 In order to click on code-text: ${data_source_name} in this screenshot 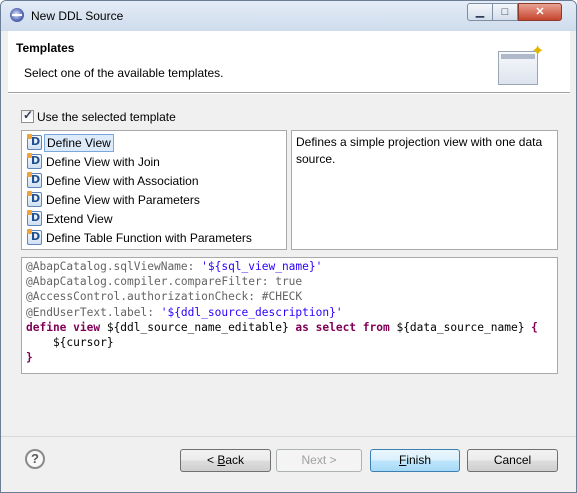, I will do `click(460, 327)`.